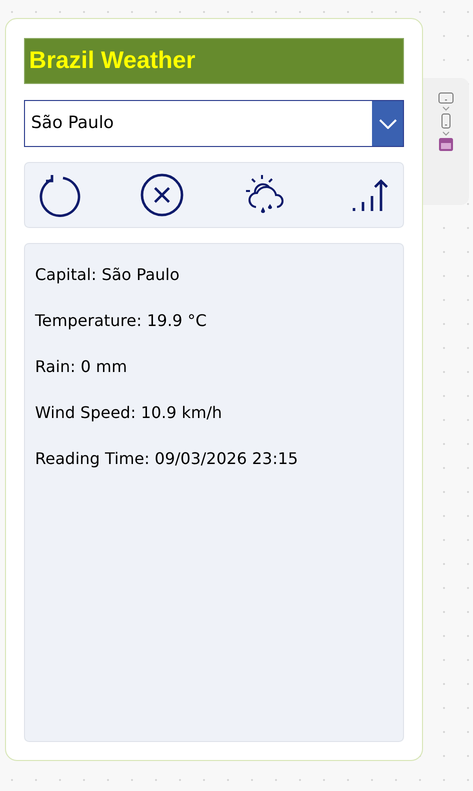 The image size is (473, 791). I want to click on tablet-icon, so click(446, 98).